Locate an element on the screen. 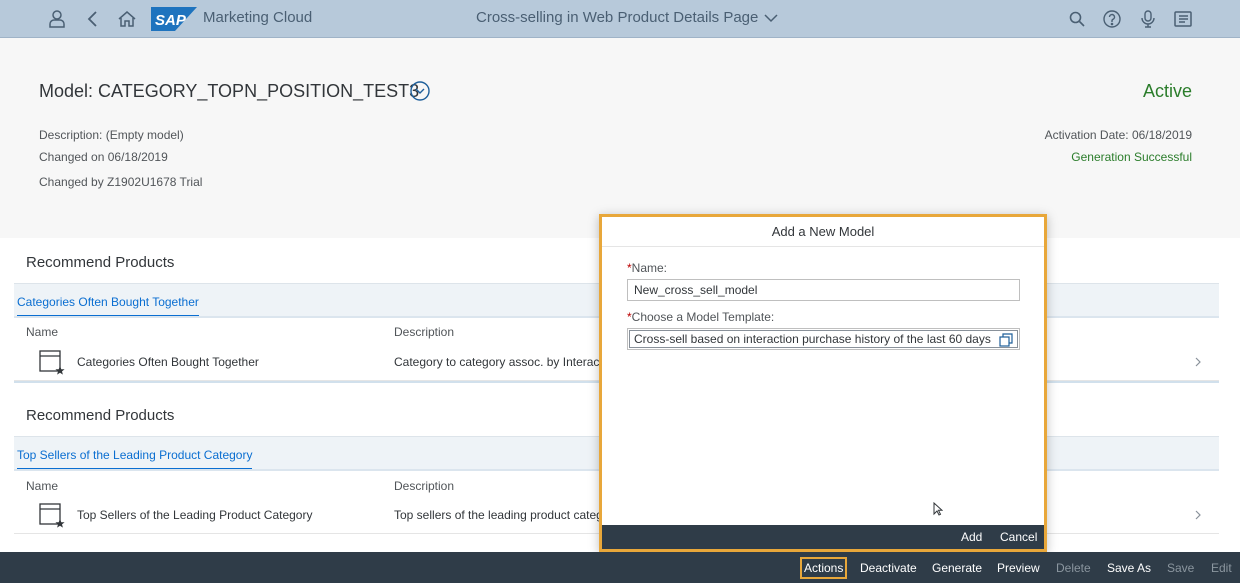  home-icon is located at coordinates (127, 19).